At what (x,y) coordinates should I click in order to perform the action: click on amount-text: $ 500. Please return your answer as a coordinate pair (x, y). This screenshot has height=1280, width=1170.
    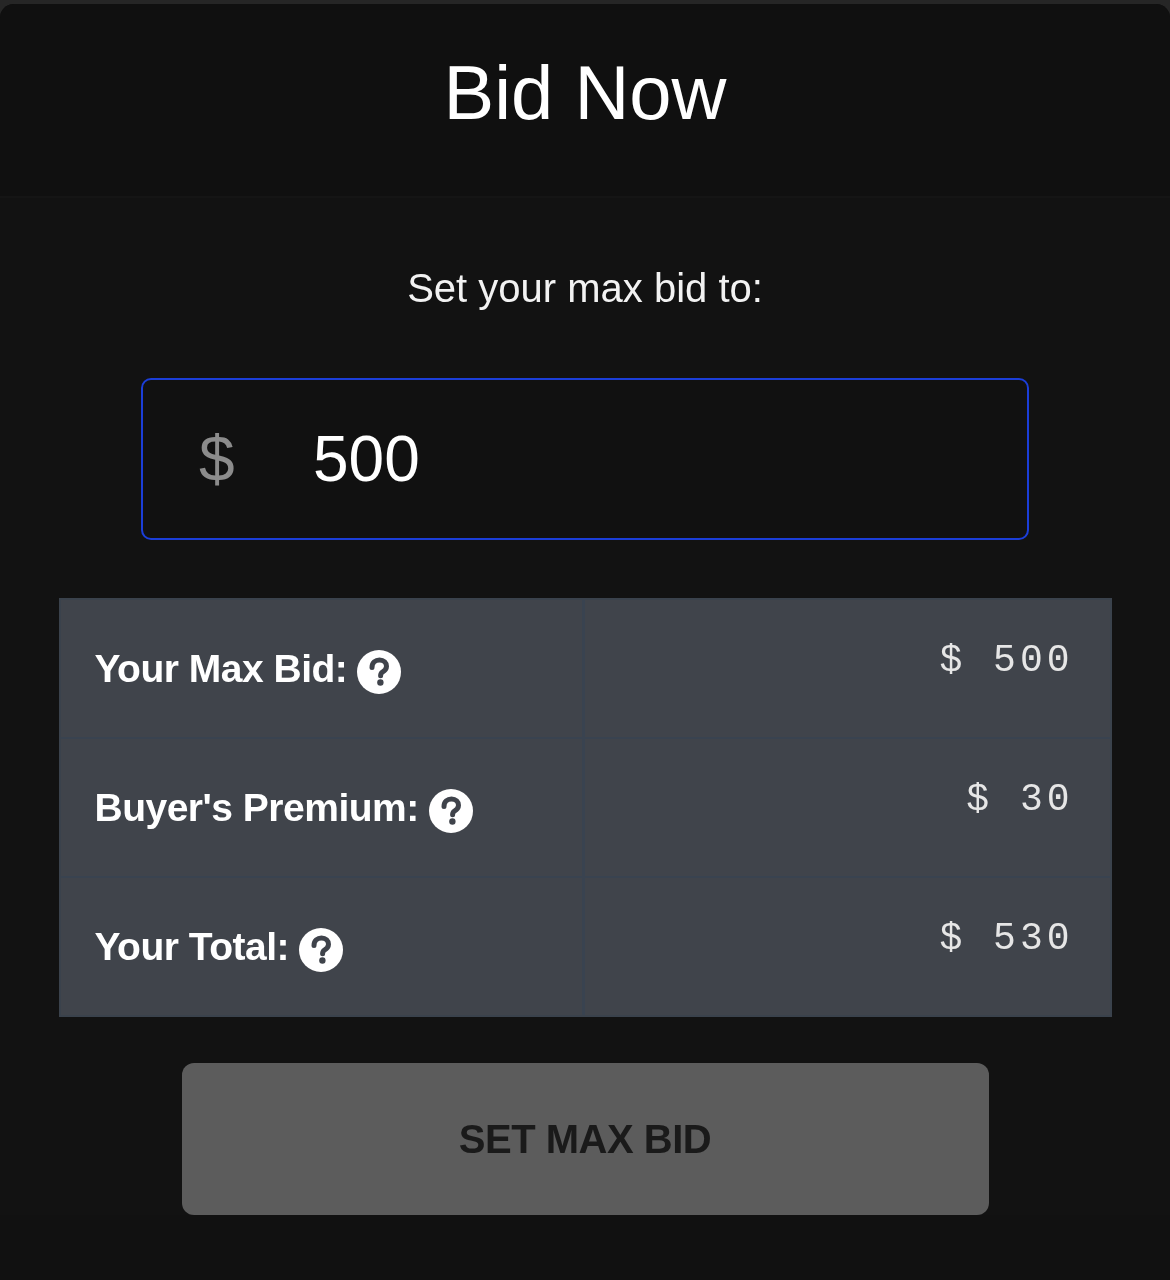
    Looking at the image, I should click on (1006, 660).